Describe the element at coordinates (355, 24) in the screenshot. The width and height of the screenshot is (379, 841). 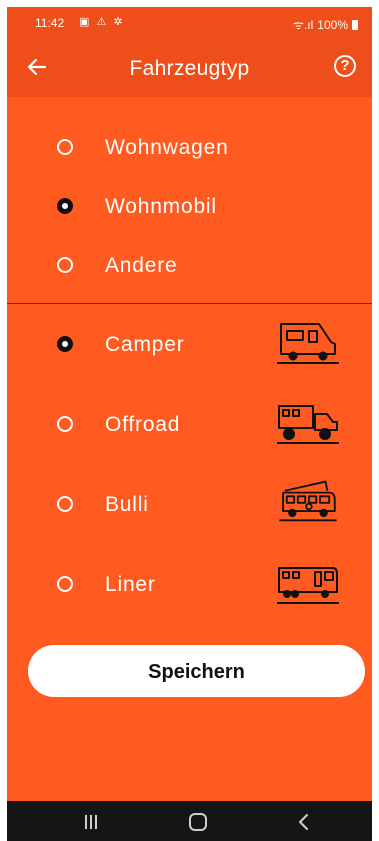
I see `battery-icon` at that location.